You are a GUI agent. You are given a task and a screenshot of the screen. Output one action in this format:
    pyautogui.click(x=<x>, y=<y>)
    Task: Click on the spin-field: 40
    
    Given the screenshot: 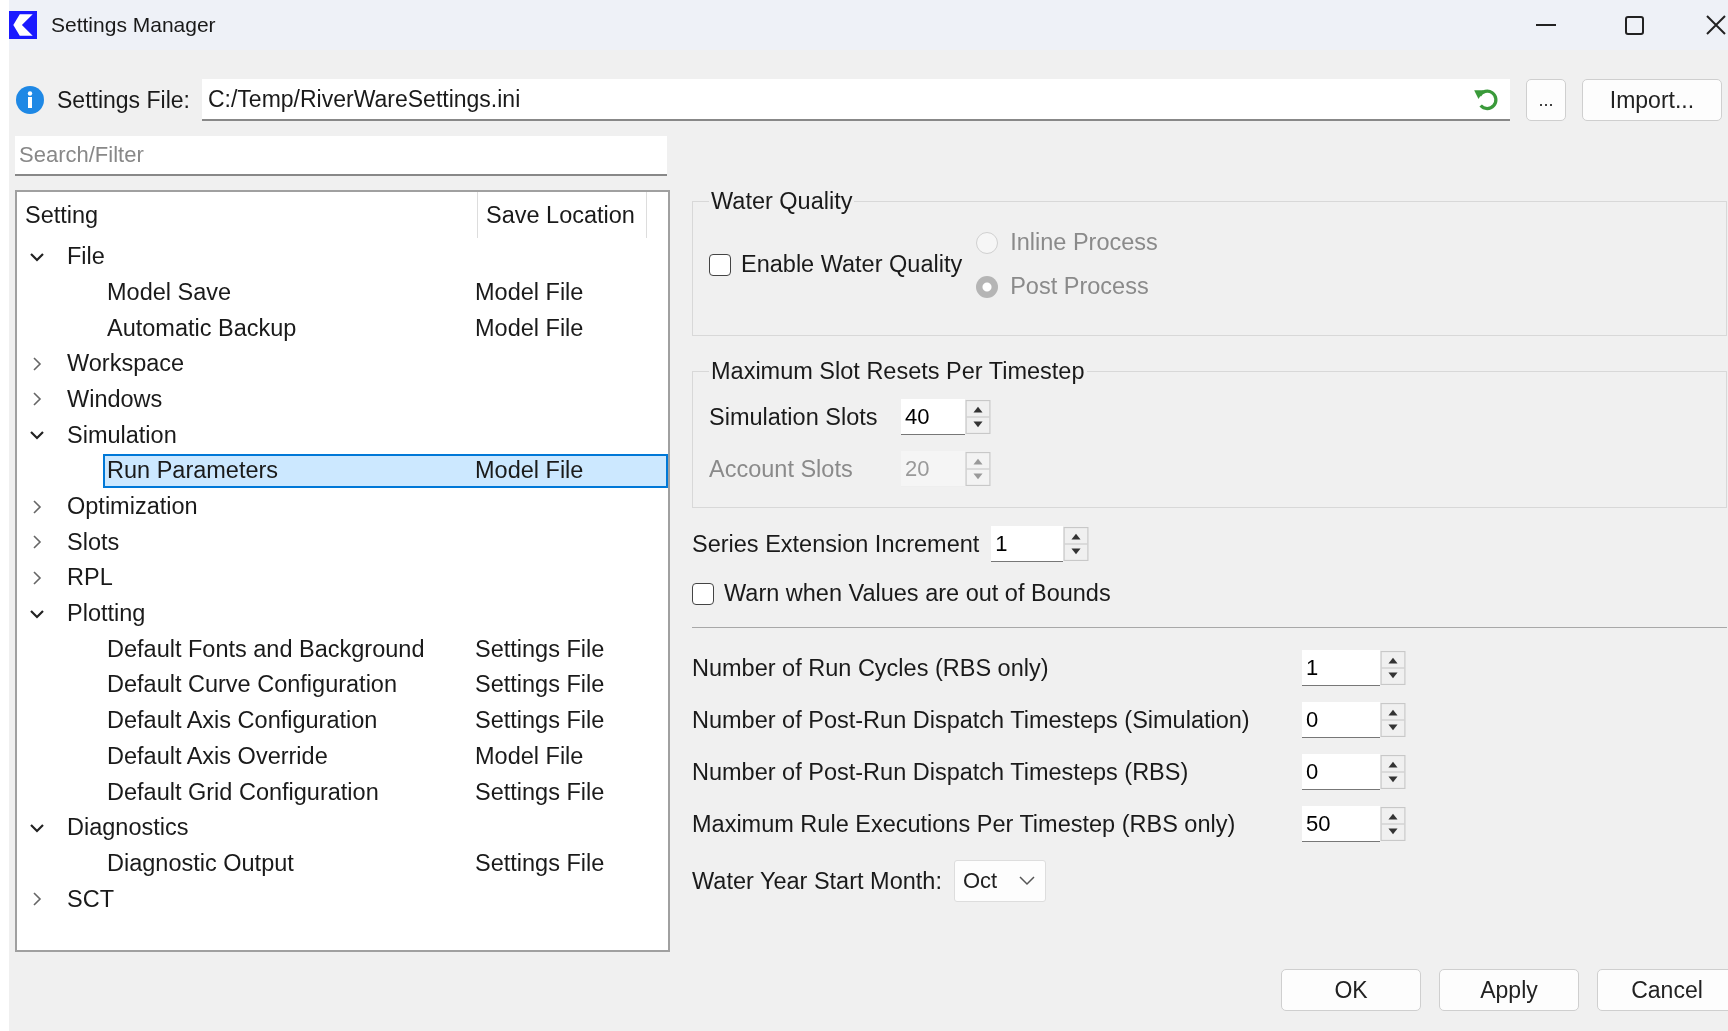 What is the action you would take?
    pyautogui.click(x=933, y=417)
    